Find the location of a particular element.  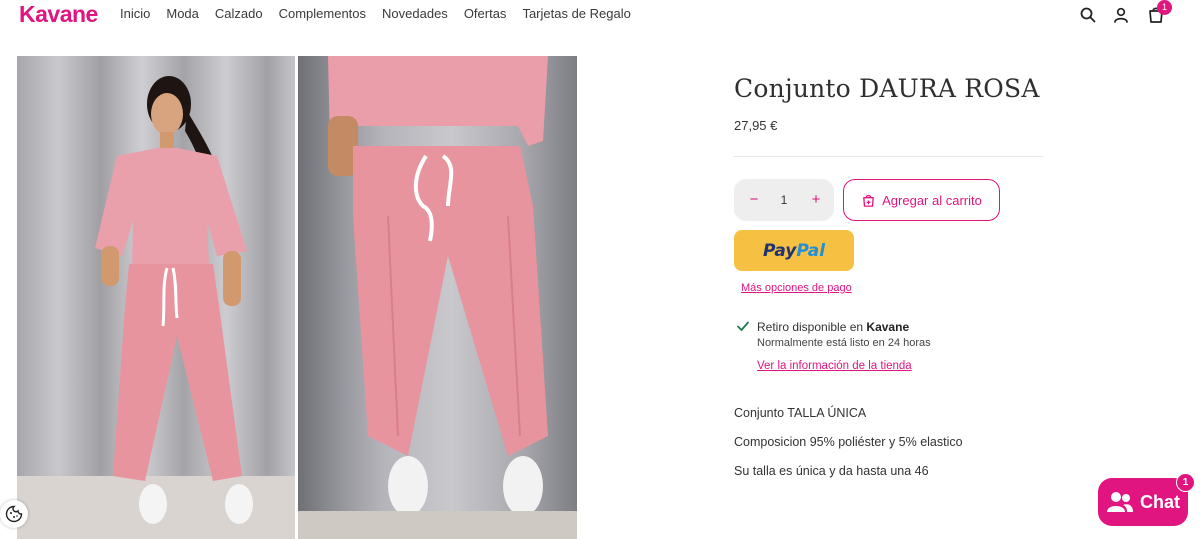

nav-item-complementos: Complementos is located at coordinates (322, 14).